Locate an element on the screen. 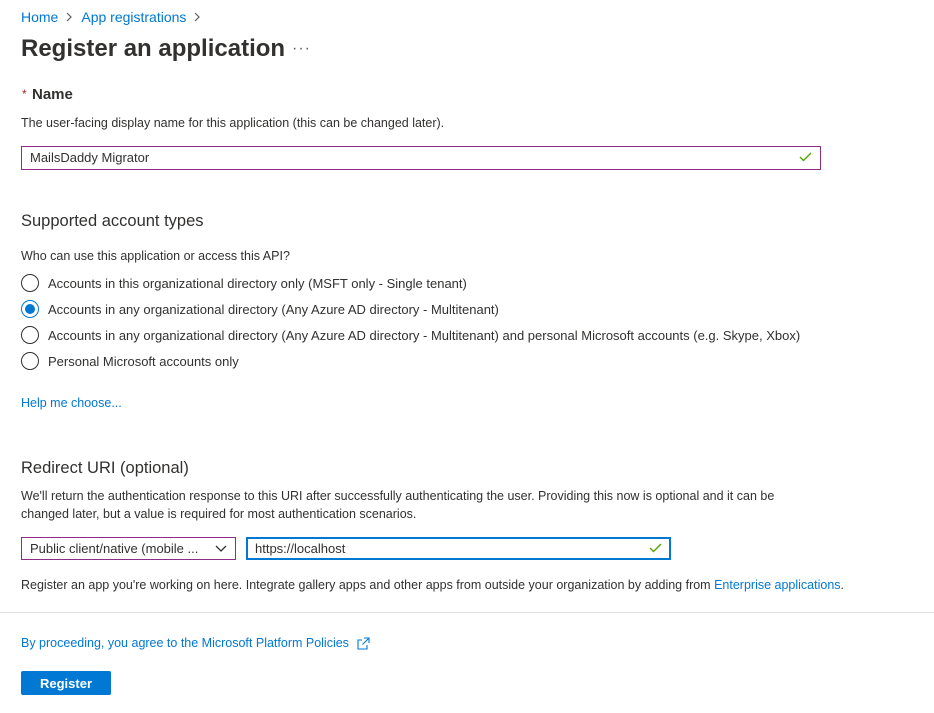  breadcrumb-app-registrations-link: App registrations is located at coordinates (133, 17).